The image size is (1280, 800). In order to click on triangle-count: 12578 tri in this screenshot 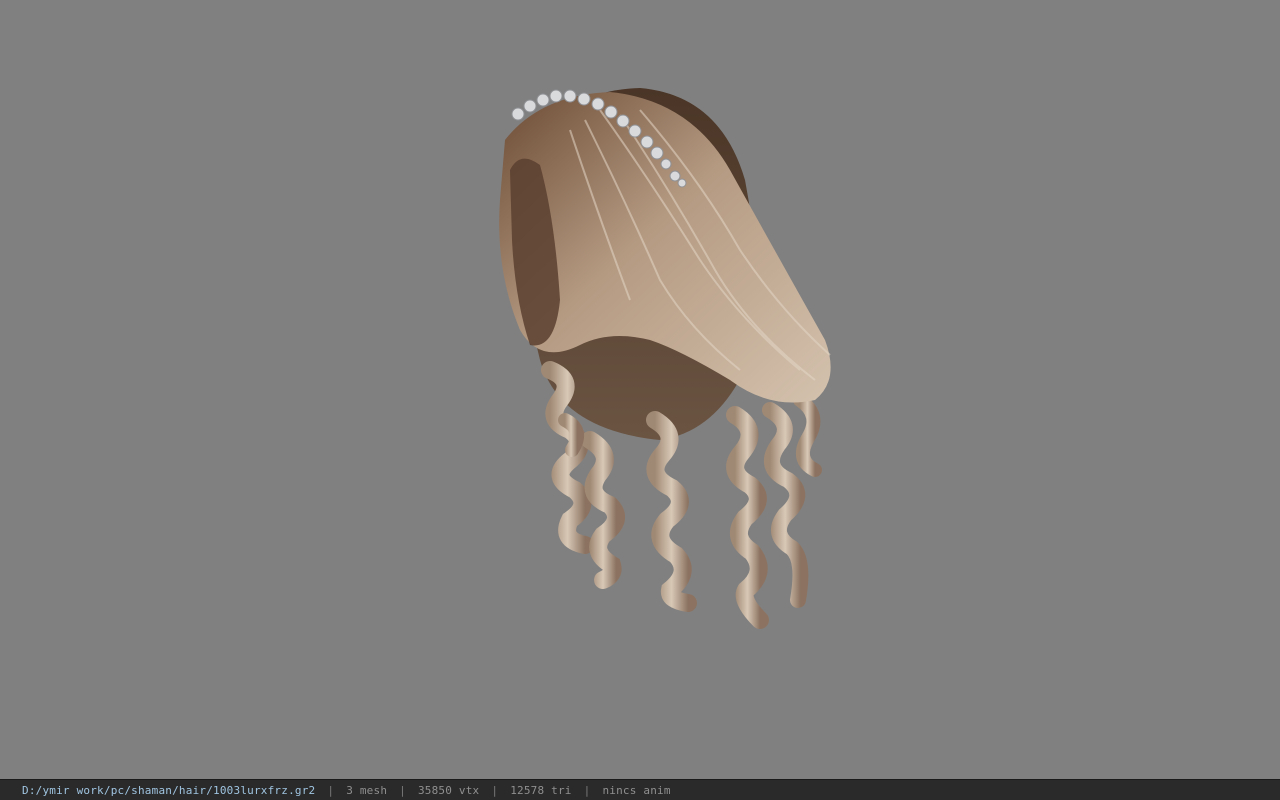, I will do `click(541, 790)`.